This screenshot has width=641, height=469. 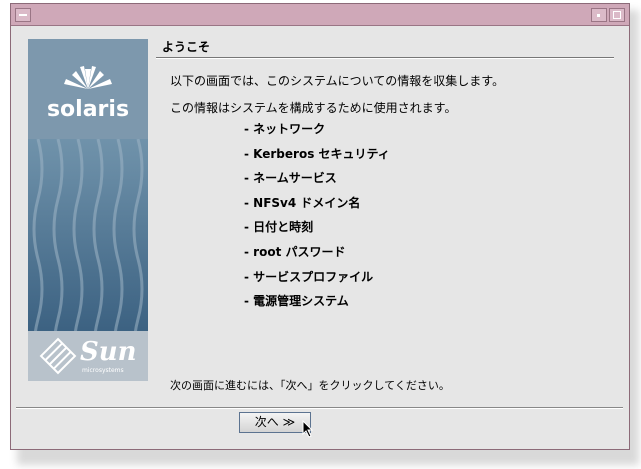 I want to click on sun-diamond-icon, so click(x=58, y=356).